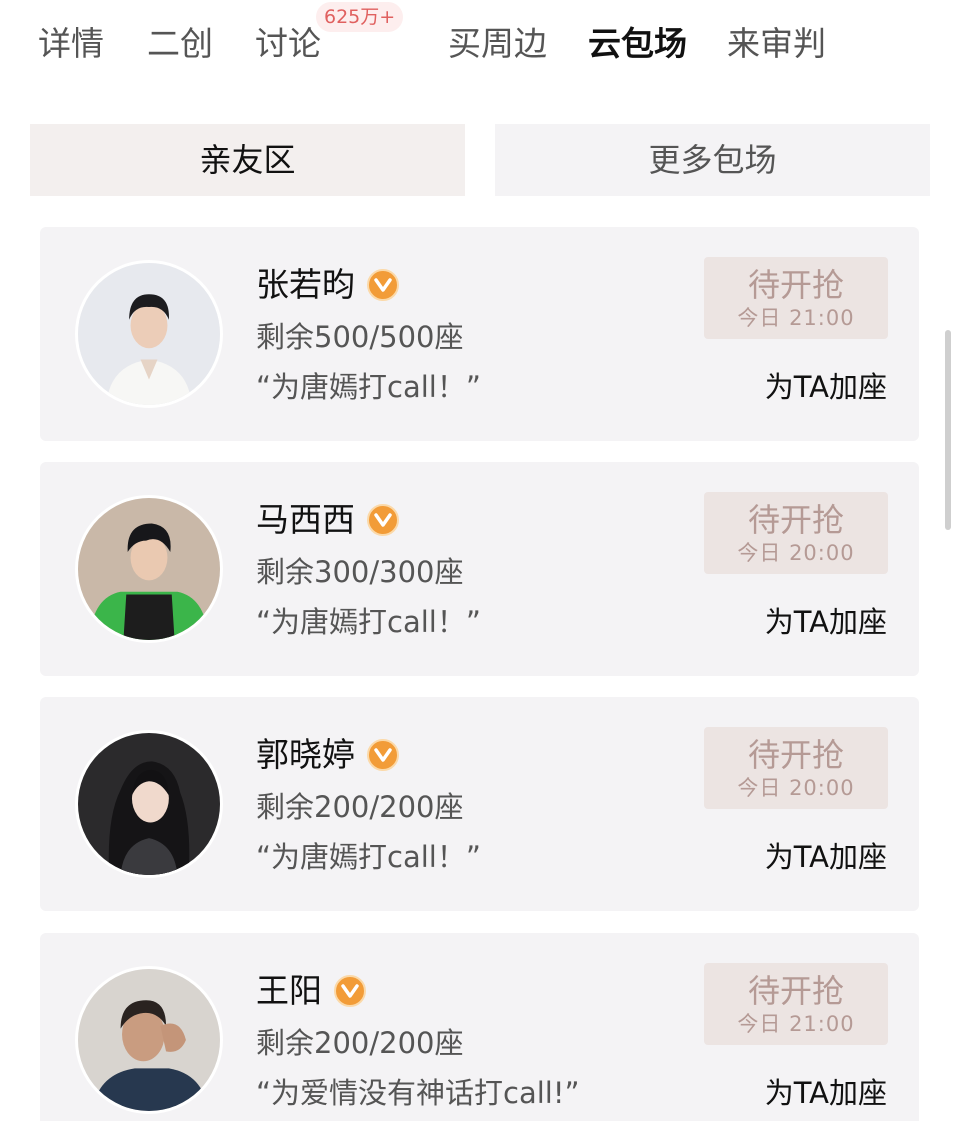 The image size is (960, 1121). I want to click on tab-discussion: 讨论, so click(288, 44).